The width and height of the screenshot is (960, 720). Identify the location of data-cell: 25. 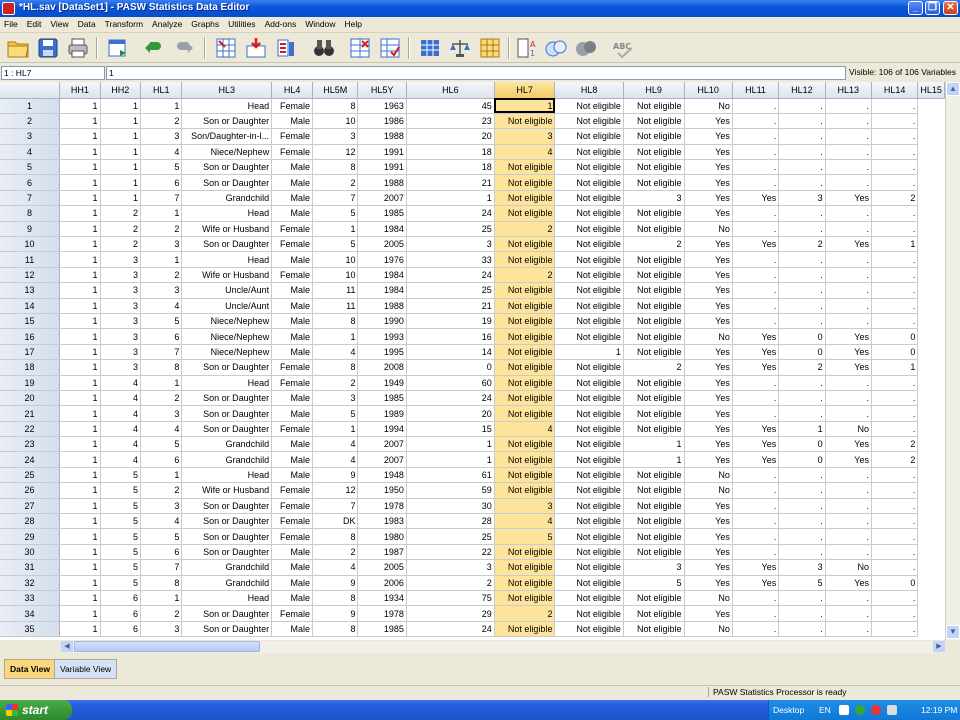
(450, 229).